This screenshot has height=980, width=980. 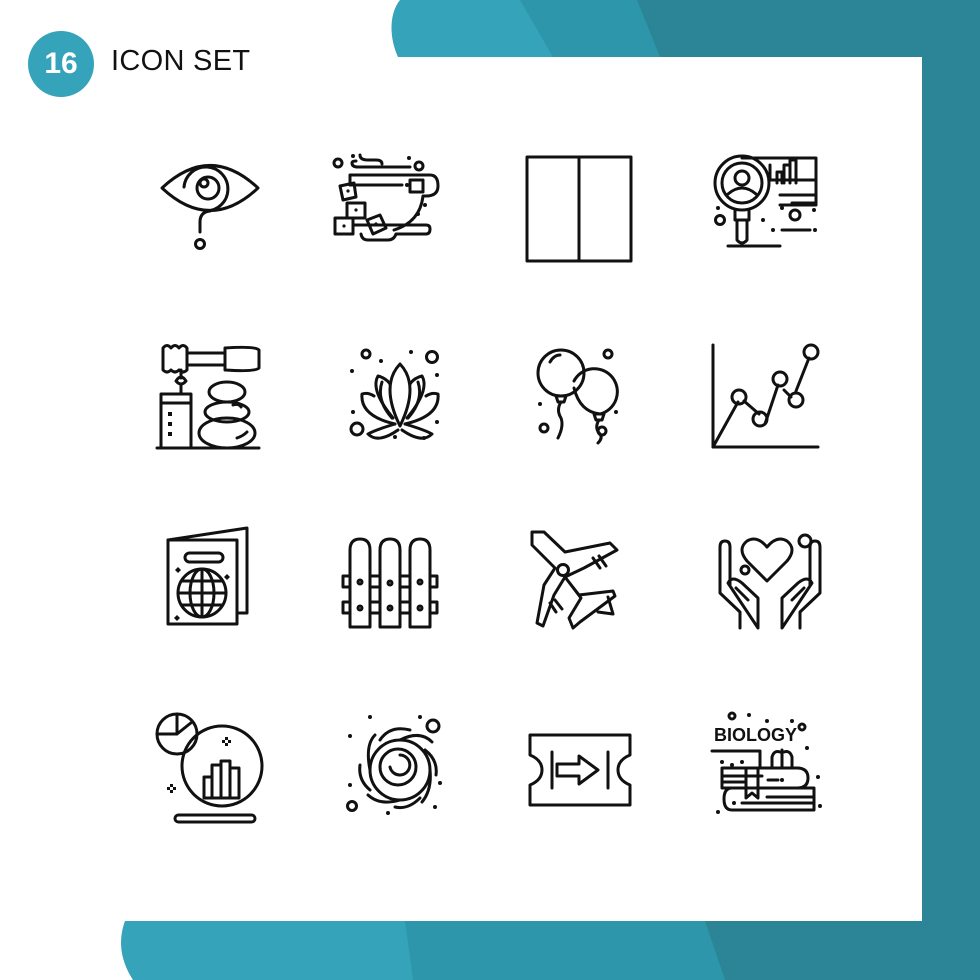 What do you see at coordinates (585, 770) in the screenshot?
I see `ticket-arrow-icon` at bounding box center [585, 770].